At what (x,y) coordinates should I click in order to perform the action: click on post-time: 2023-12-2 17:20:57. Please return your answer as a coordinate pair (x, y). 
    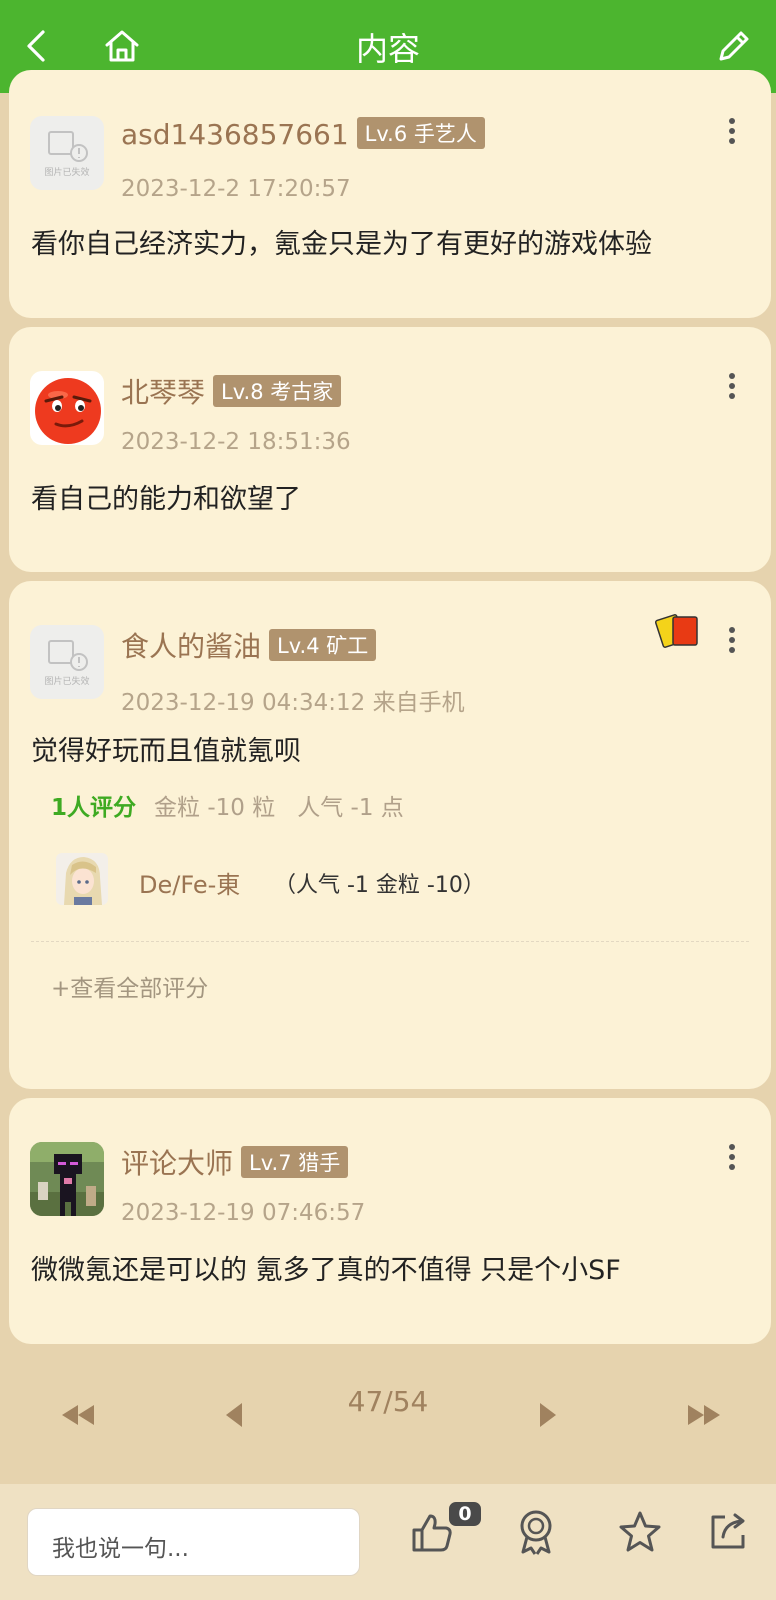
    Looking at the image, I should click on (236, 189).